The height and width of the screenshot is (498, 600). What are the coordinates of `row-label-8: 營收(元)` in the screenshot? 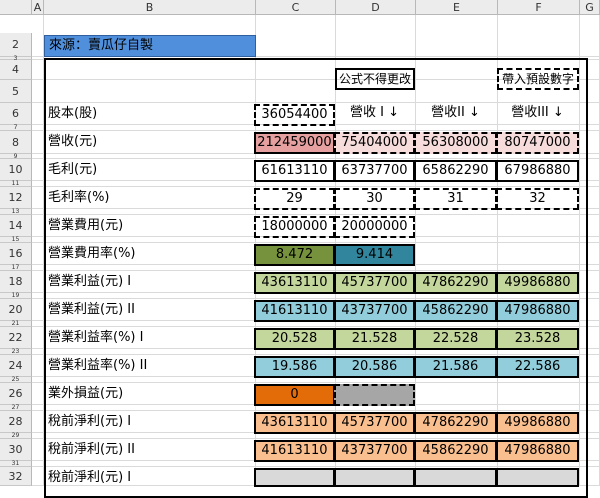 It's located at (73, 141).